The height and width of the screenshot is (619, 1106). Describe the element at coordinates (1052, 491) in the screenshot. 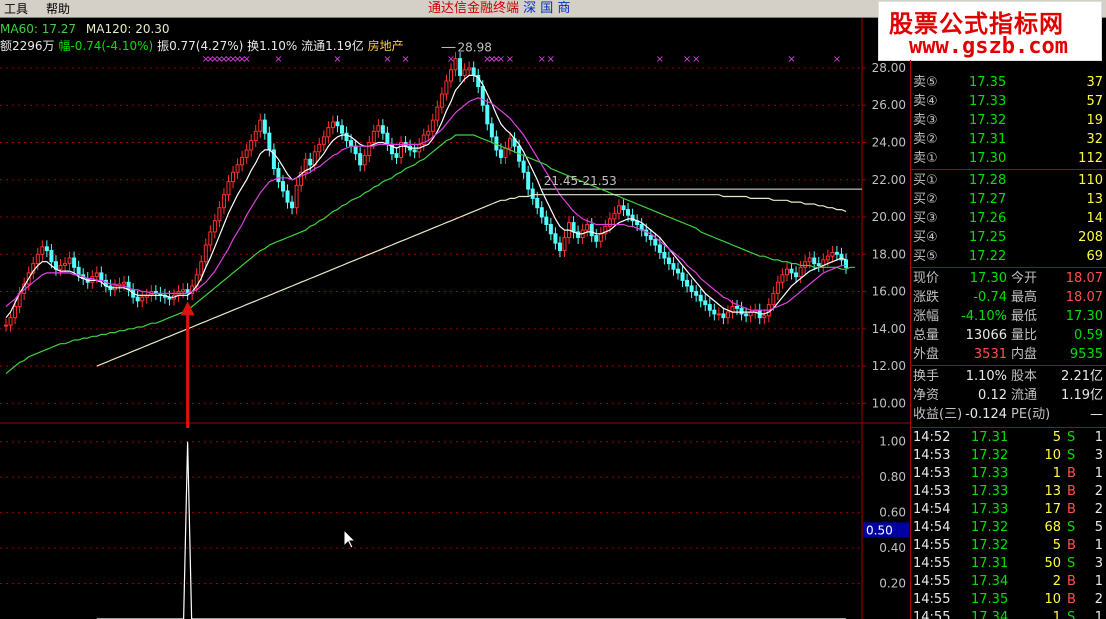

I see `tick-volume: 13` at that location.